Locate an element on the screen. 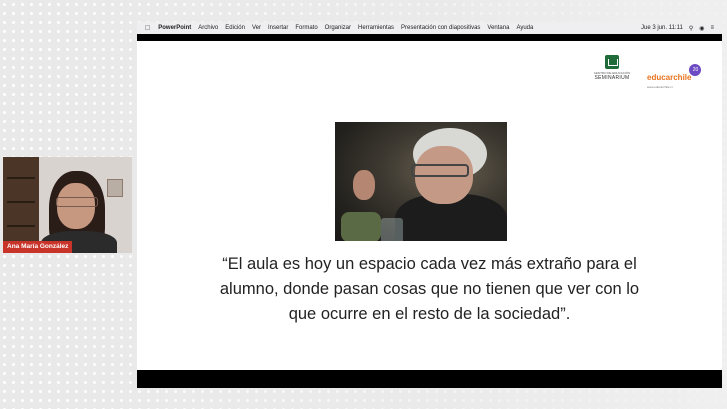 Image resolution: width=727 pixels, height=409 pixels. menu-presentacion: Presentación con diapositivas is located at coordinates (440, 28).